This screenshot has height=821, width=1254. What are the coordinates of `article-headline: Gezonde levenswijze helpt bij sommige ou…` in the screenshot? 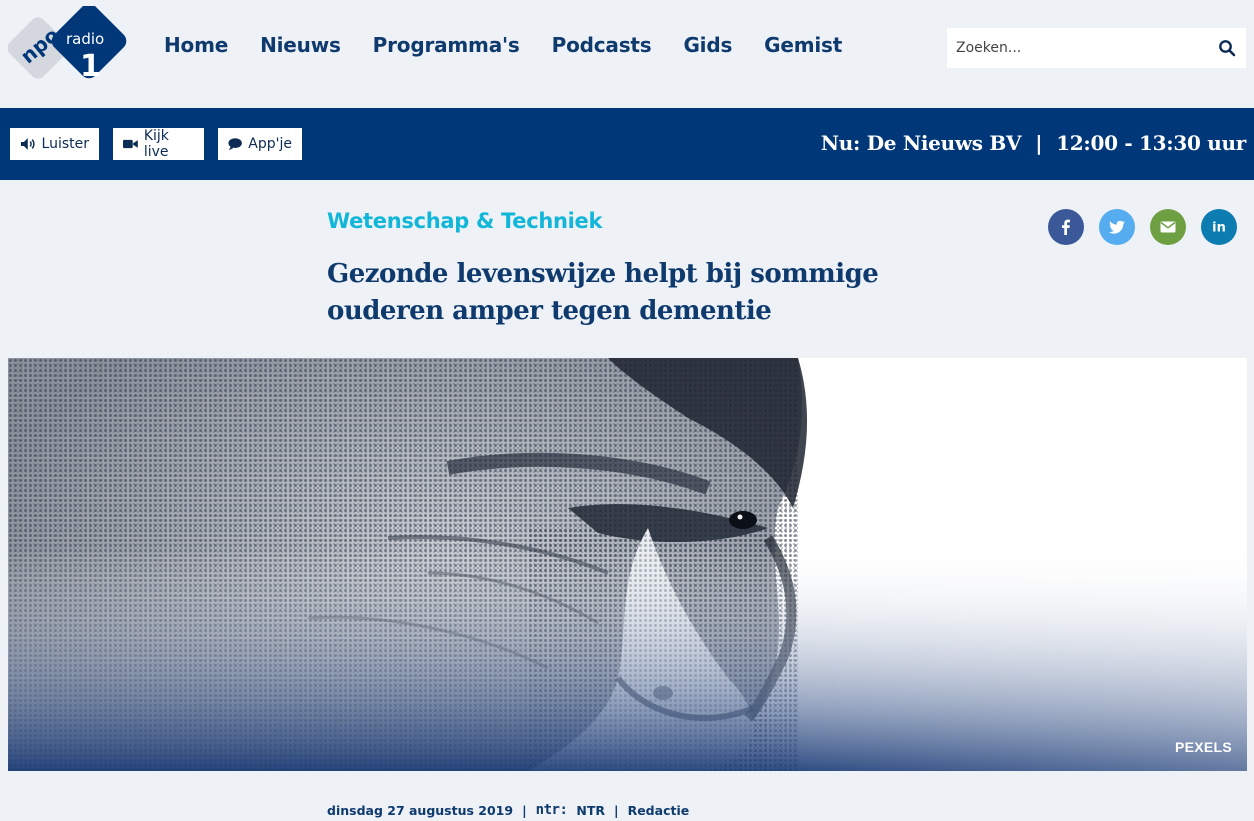 It's located at (627, 293).